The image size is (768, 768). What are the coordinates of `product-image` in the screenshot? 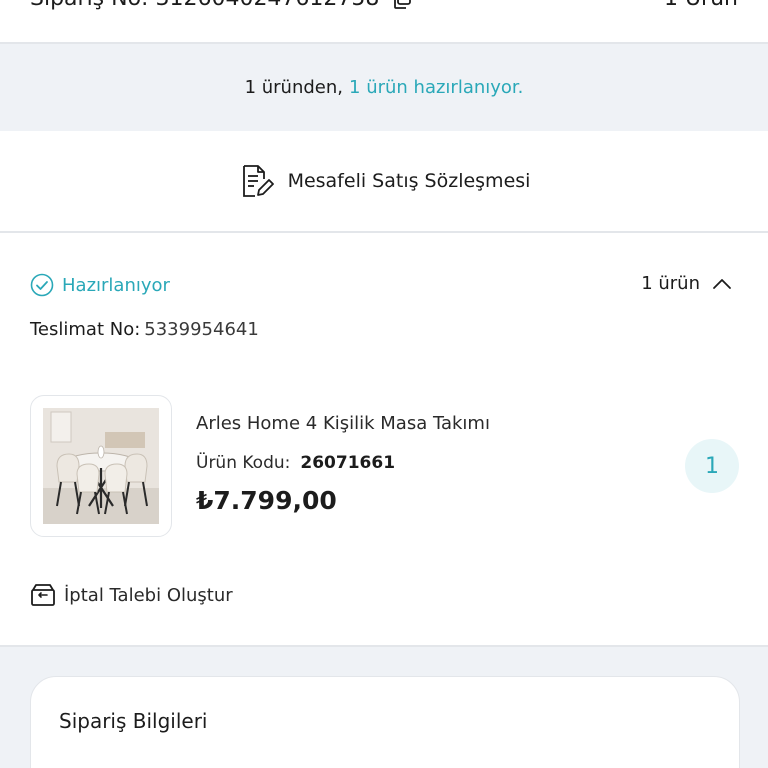 It's located at (101, 466).